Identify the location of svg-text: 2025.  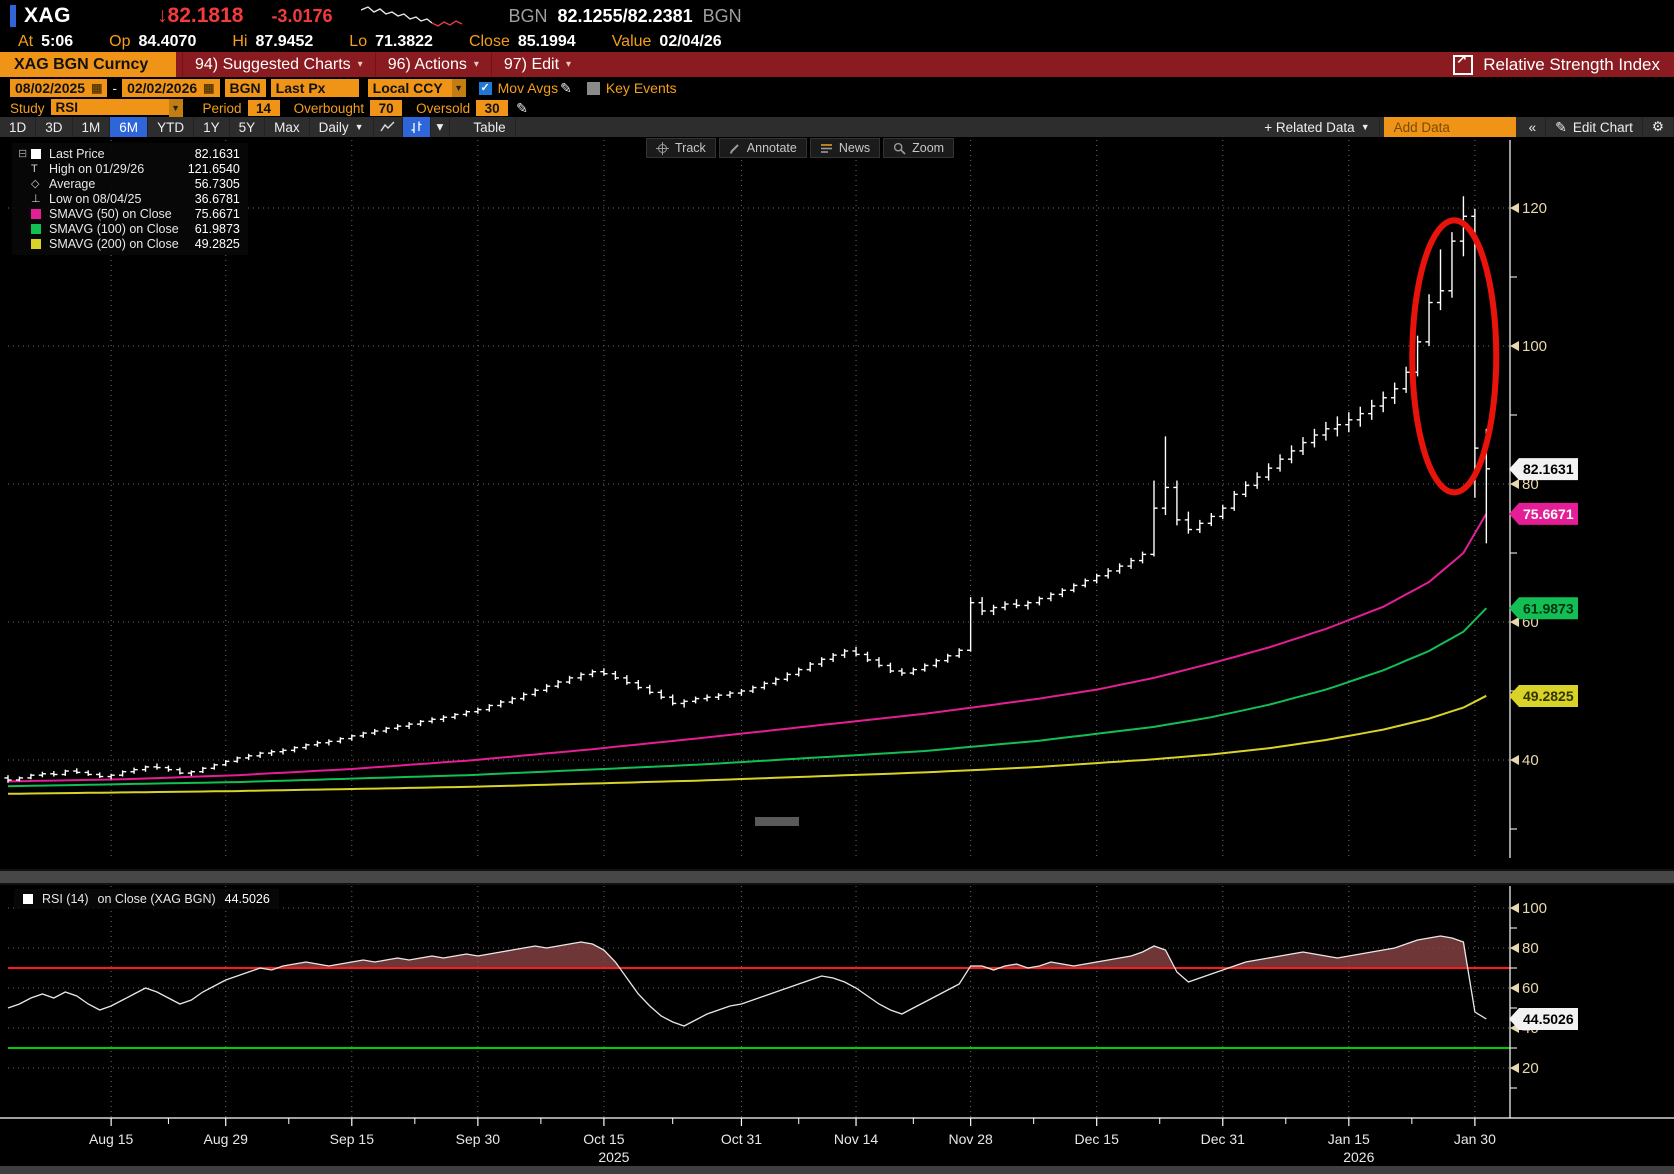
(613, 1157).